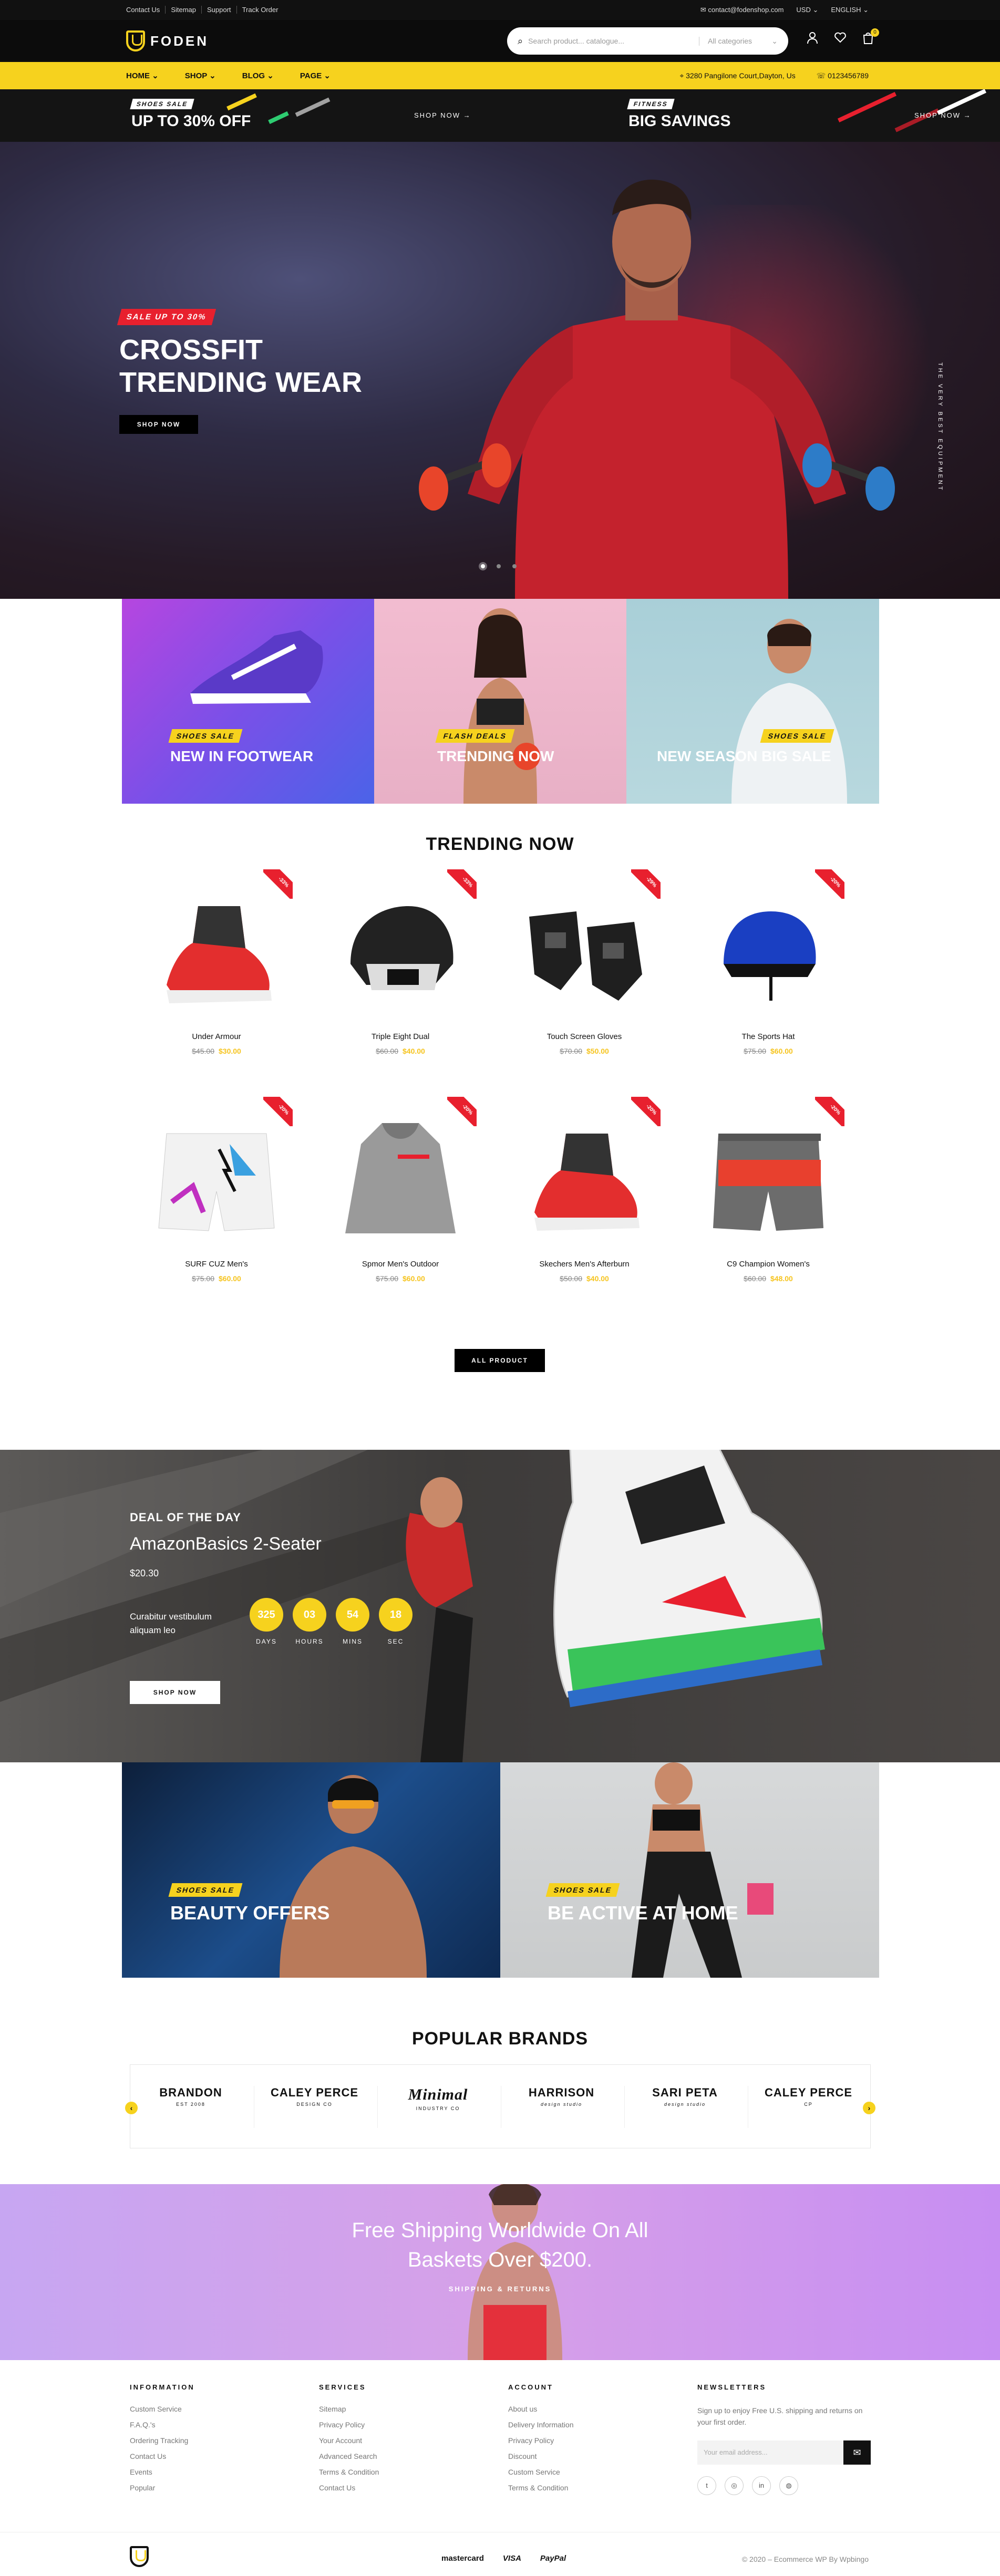  I want to click on promo-shoes: SHOES SALE UP TO 30% OFF, so click(191, 114).